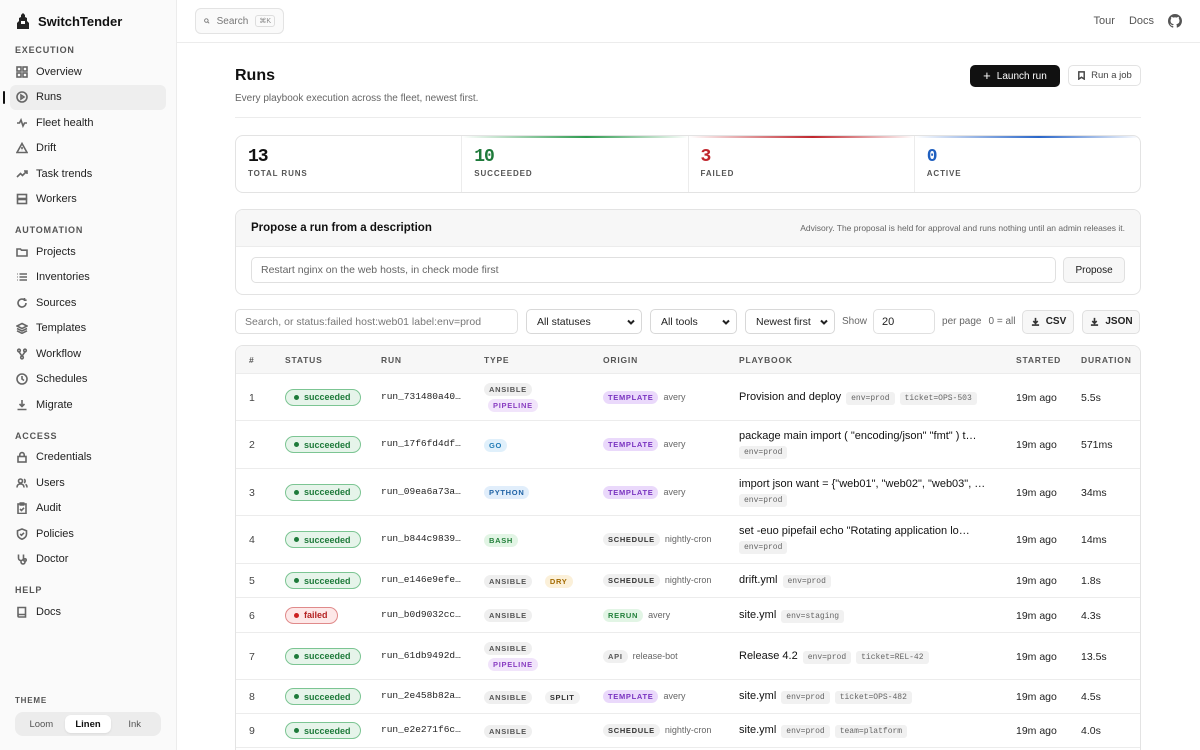 Image resolution: width=1200 pixels, height=750 pixels. What do you see at coordinates (758, 580) in the screenshot?
I see `playbook-name: drift.yml` at bounding box center [758, 580].